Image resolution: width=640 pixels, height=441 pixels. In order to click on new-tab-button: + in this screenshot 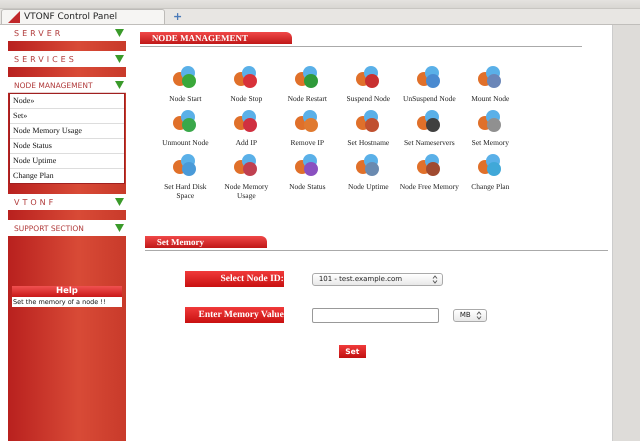, I will do `click(177, 17)`.